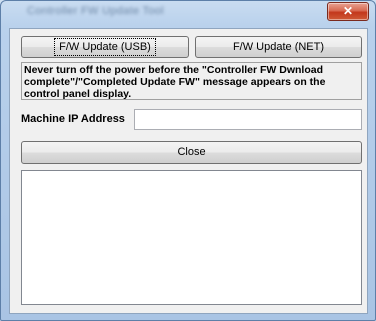 The width and height of the screenshot is (376, 321). Describe the element at coordinates (95, 11) in the screenshot. I see `window-title: Controller FW Update Tool` at that location.